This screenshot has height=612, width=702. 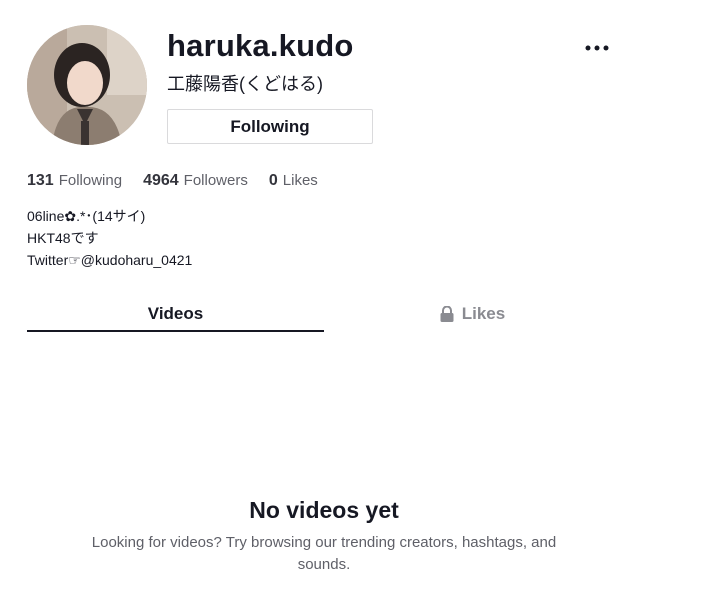 I want to click on tab-likes-label: Likes, so click(x=483, y=313).